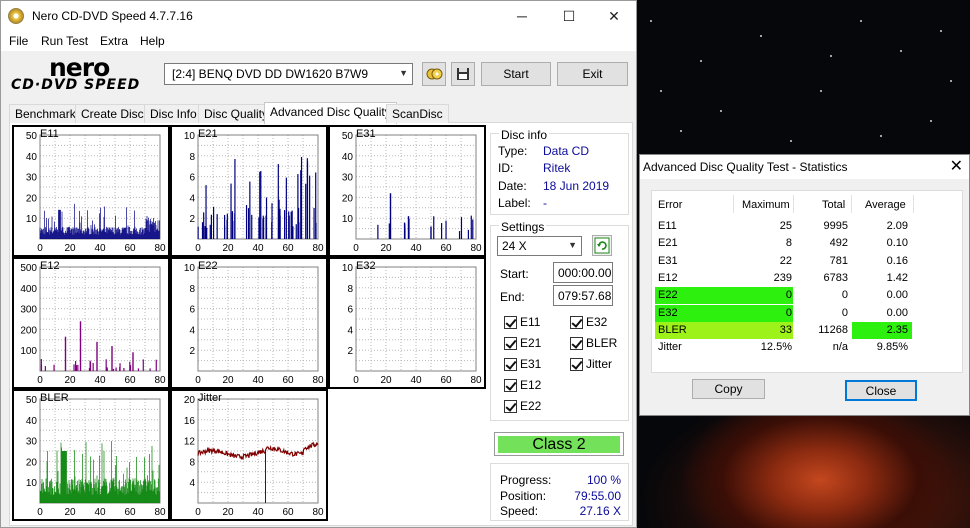 Image resolution: width=970 pixels, height=528 pixels. Describe the element at coordinates (417, 113) in the screenshot. I see `tab-scandisc: ScanDisc` at that location.